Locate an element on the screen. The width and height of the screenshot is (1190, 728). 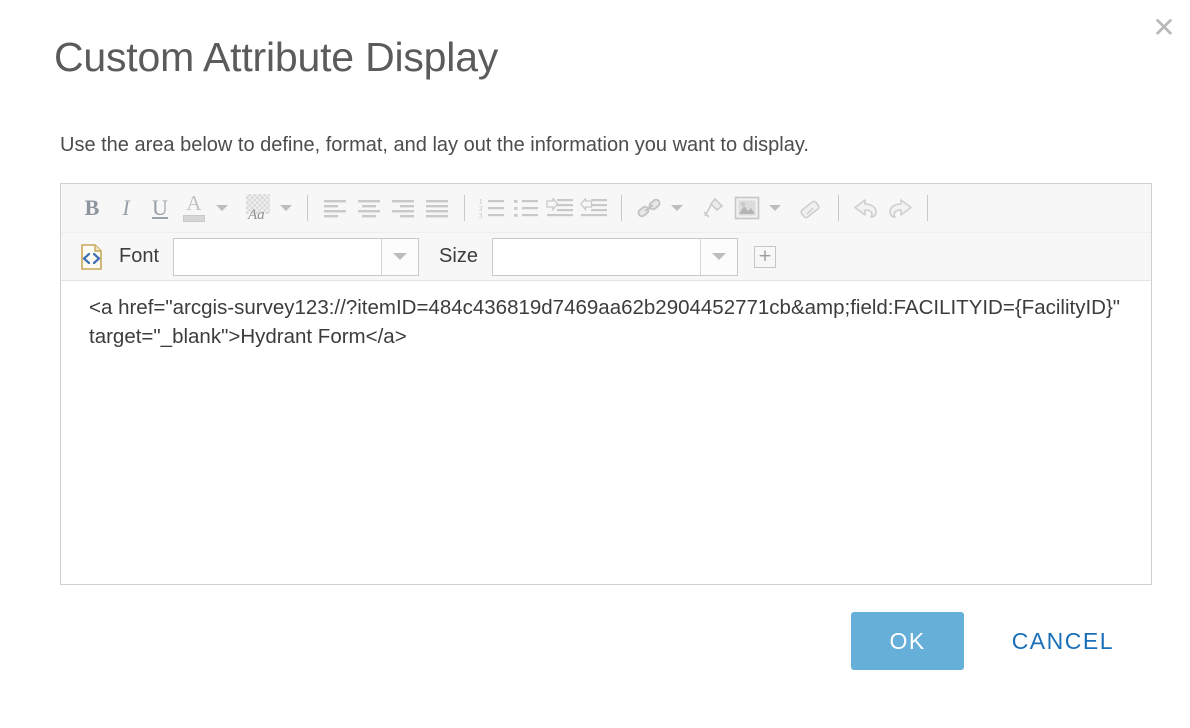
font-color-dropdown is located at coordinates (222, 208).